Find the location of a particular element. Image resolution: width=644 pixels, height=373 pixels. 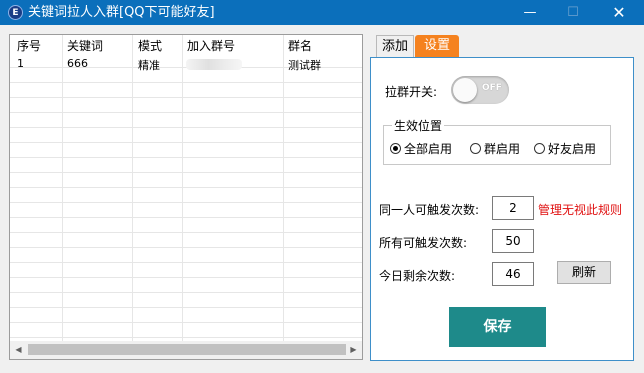

radio-all-label: 全部启用 is located at coordinates (428, 149).